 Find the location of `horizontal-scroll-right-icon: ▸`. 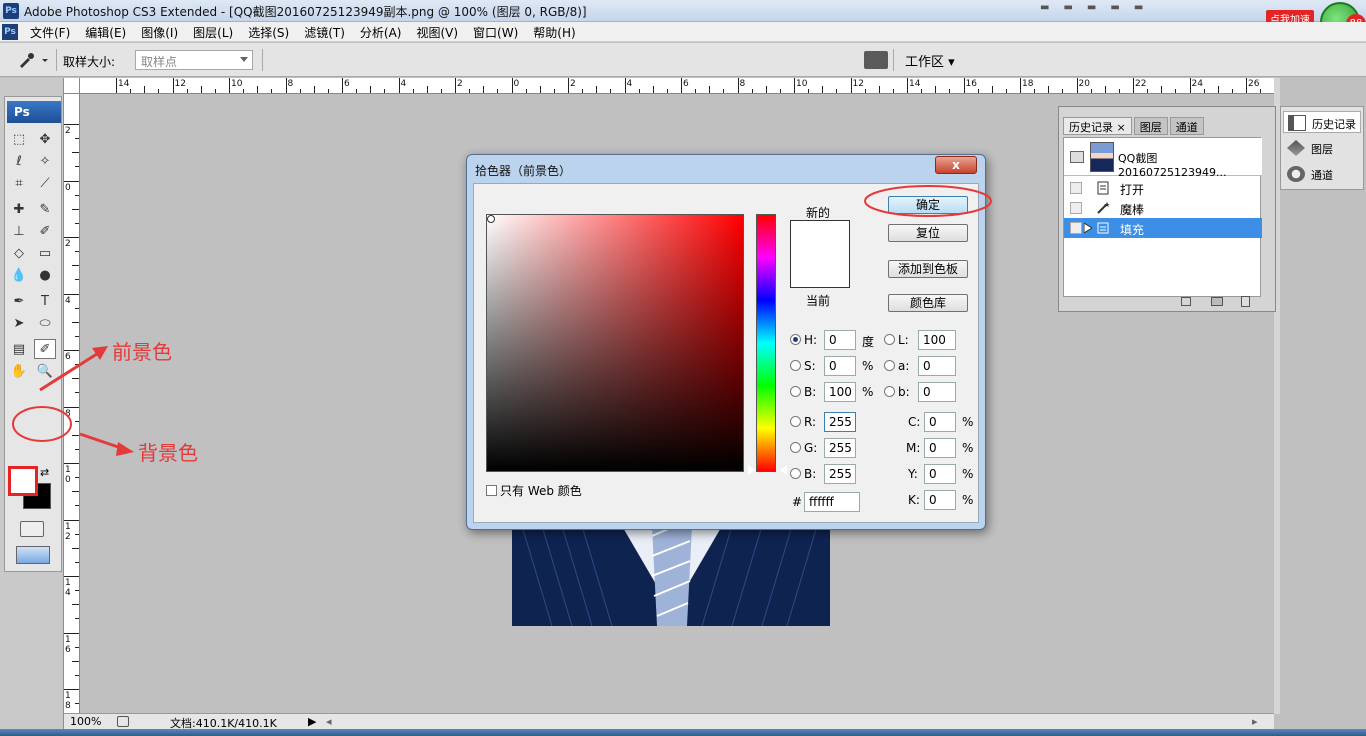

horizontal-scroll-right-icon: ▸ is located at coordinates (1255, 721).